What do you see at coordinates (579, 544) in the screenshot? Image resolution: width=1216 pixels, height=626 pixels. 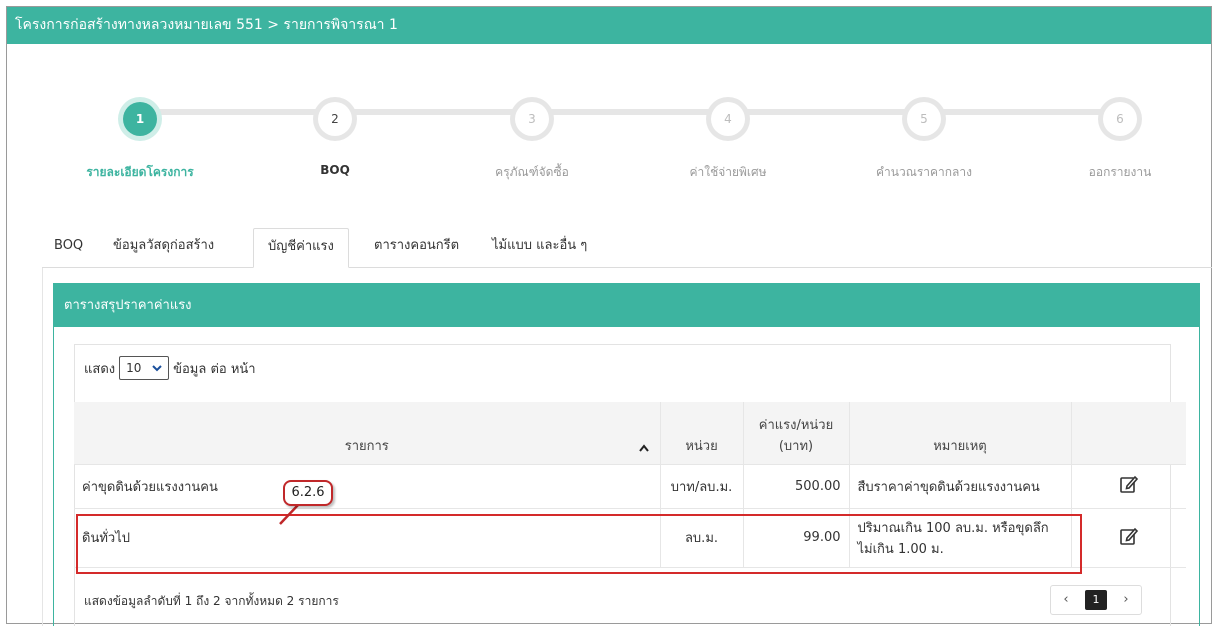 I see `row-highlight-box` at bounding box center [579, 544].